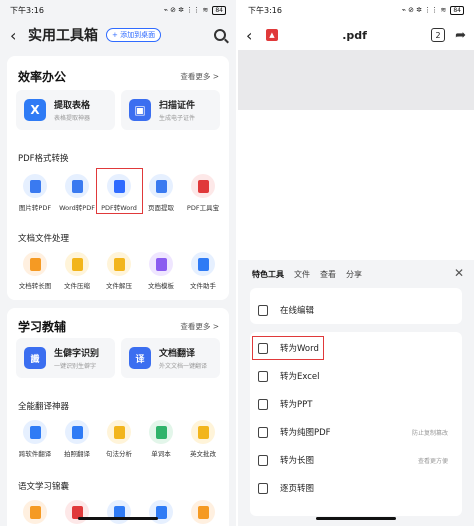 Image resolution: width=474 pixels, height=526 pixels. Describe the element at coordinates (296, 405) in the screenshot. I see `action-label: 转为PPT` at that location.